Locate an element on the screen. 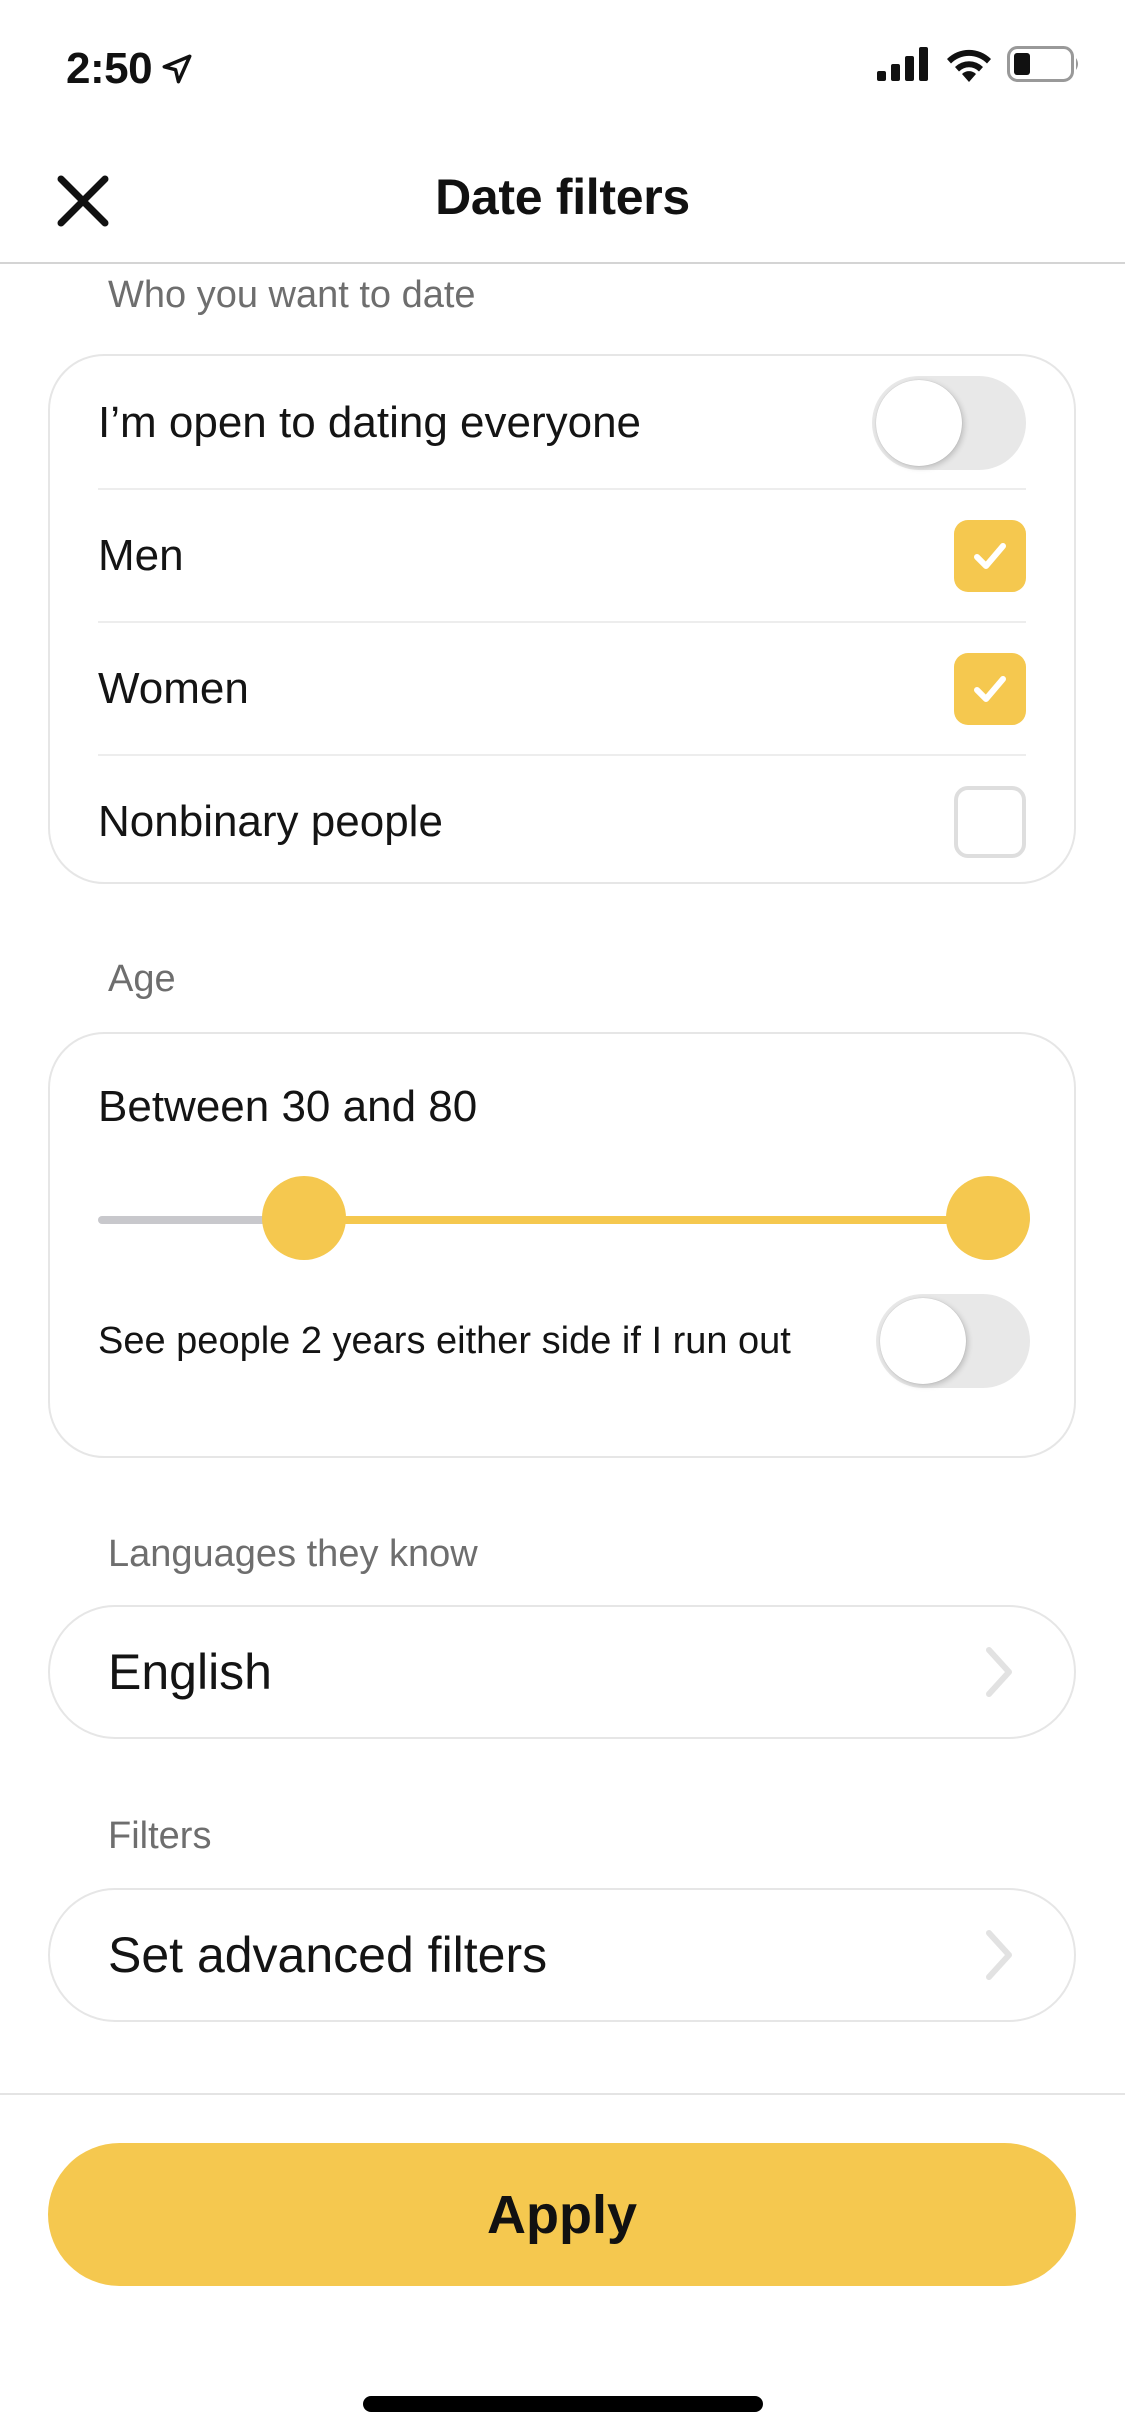 The image size is (1125, 2436). option-label-women: Women is located at coordinates (173, 688).